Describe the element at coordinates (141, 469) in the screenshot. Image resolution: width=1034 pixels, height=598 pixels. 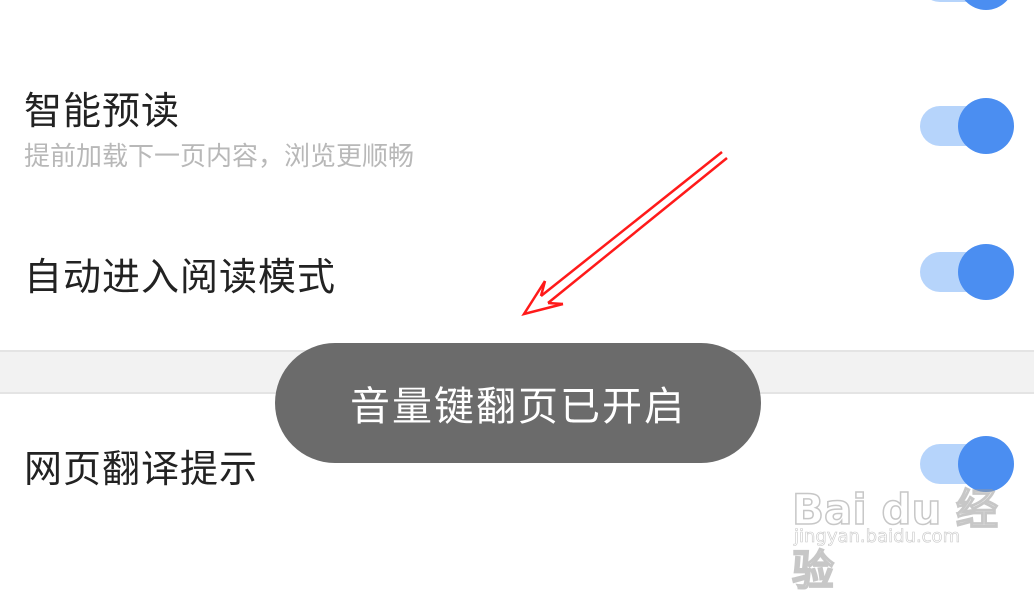
I see `web-translate-hint-title: 网页翻译提示` at that location.